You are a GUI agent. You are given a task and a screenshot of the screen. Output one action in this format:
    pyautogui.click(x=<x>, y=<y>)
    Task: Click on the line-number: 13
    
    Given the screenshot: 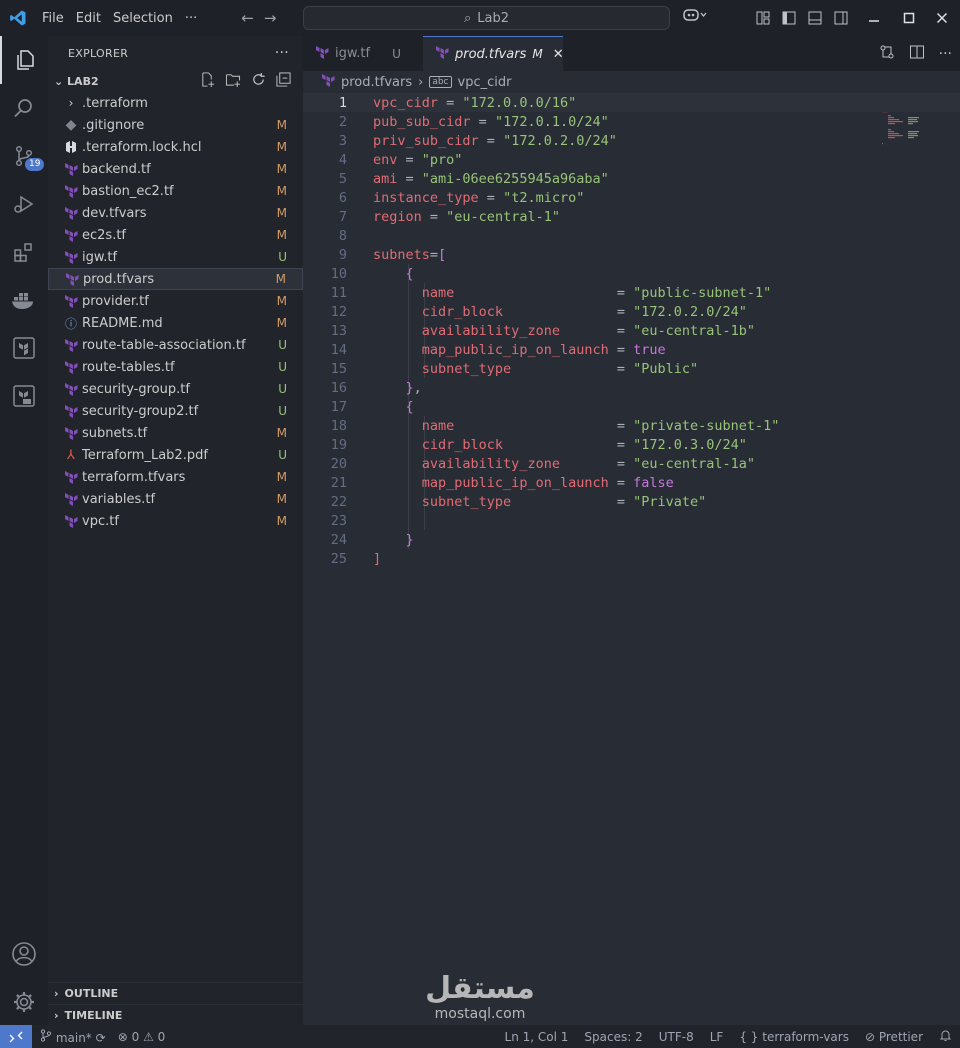 What is the action you would take?
    pyautogui.click(x=338, y=330)
    